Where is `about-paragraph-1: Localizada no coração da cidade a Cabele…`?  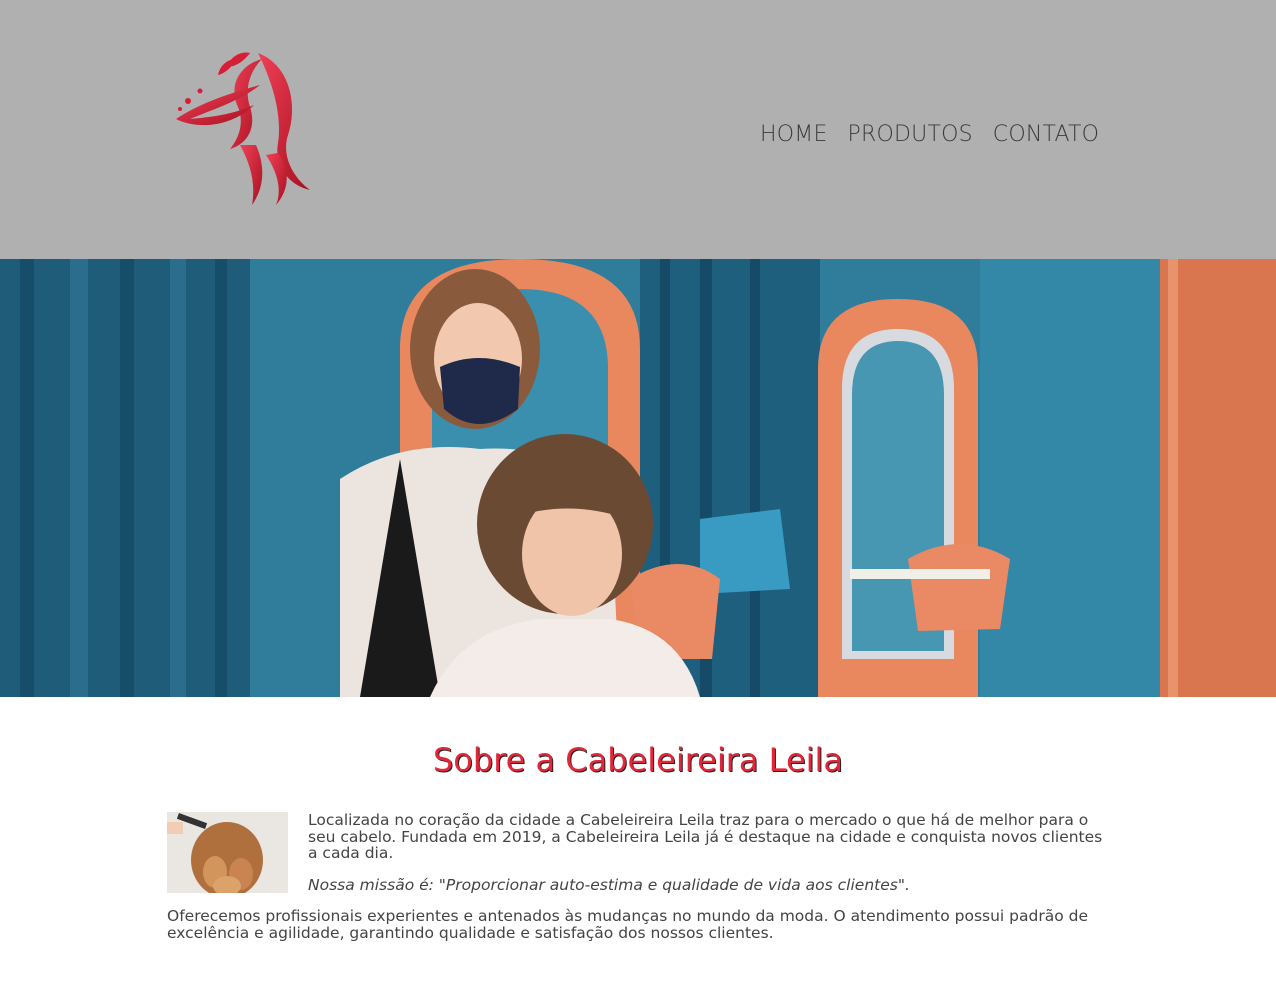
about-paragraph-1: Localizada no coração da cidade a Cabele… is located at coordinates (705, 836).